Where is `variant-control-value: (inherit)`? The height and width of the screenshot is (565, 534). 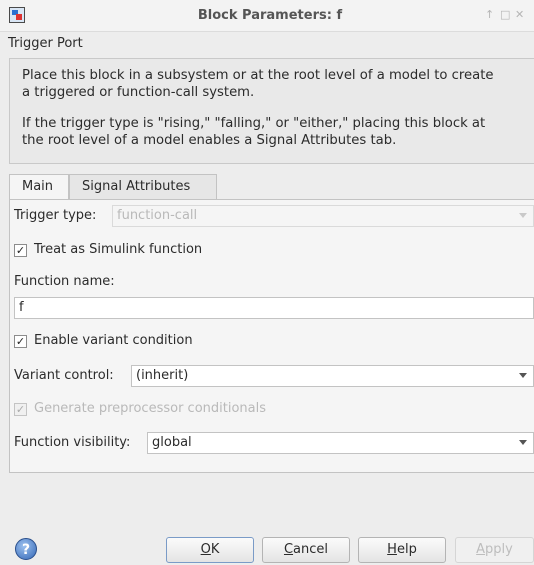
variant-control-value: (inherit) is located at coordinates (162, 375).